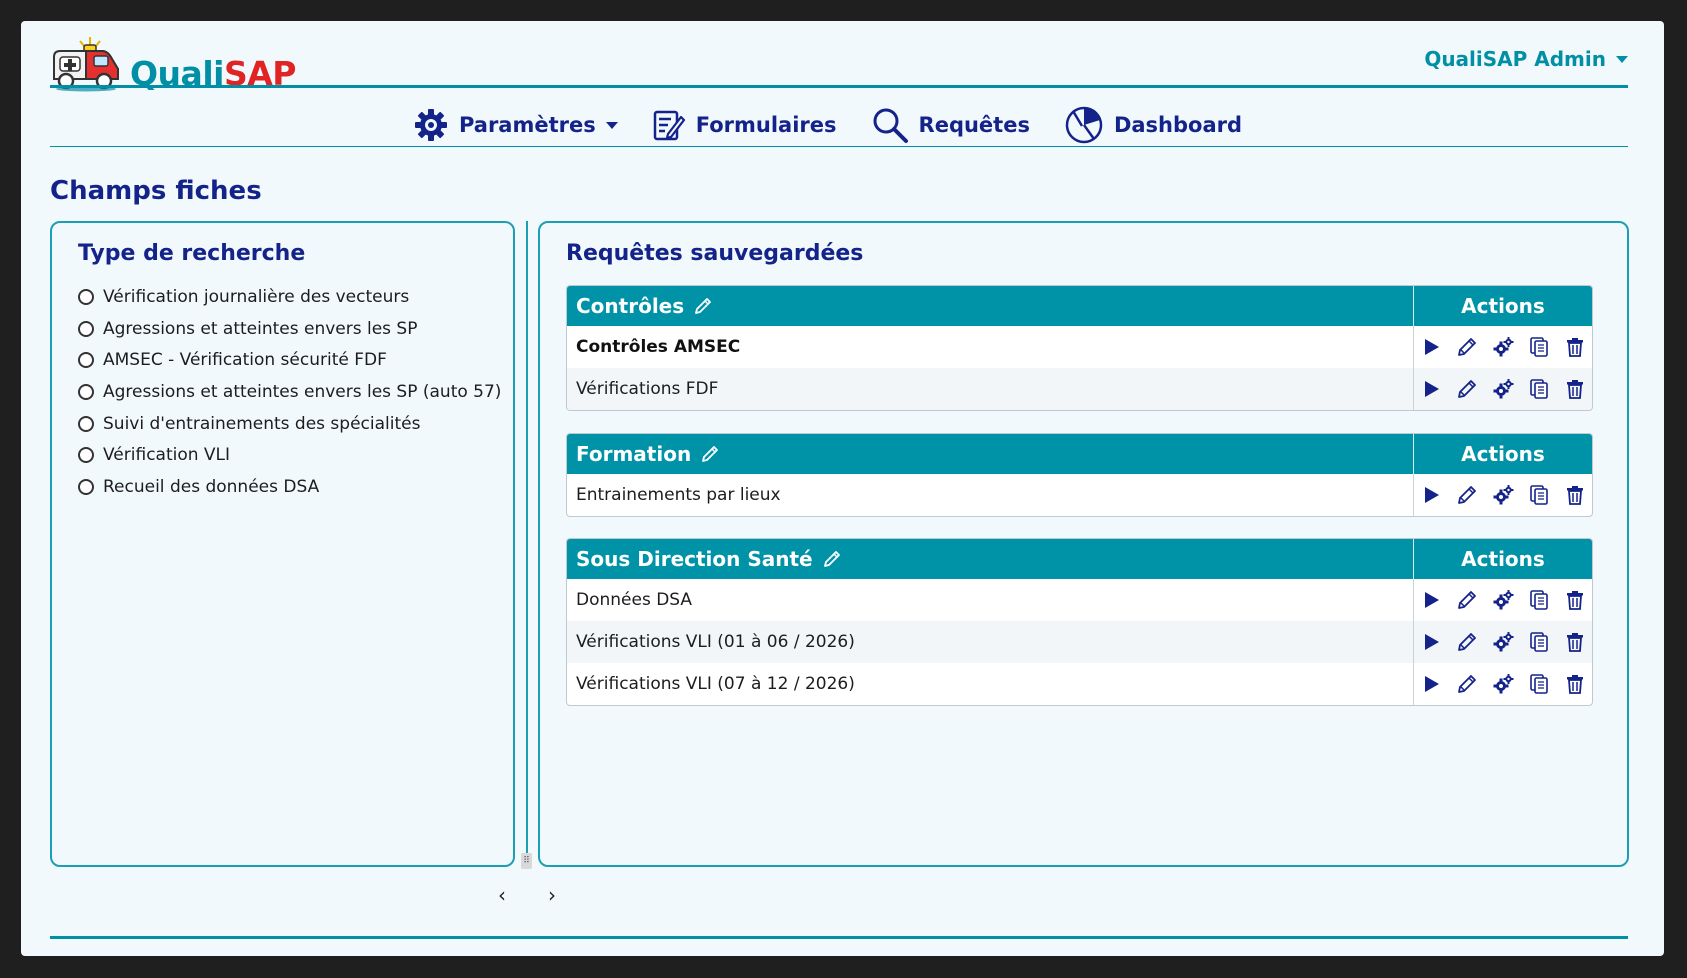 The image size is (1687, 978). Describe the element at coordinates (694, 559) in the screenshot. I see `group-name: Sous Direction Santé` at that location.